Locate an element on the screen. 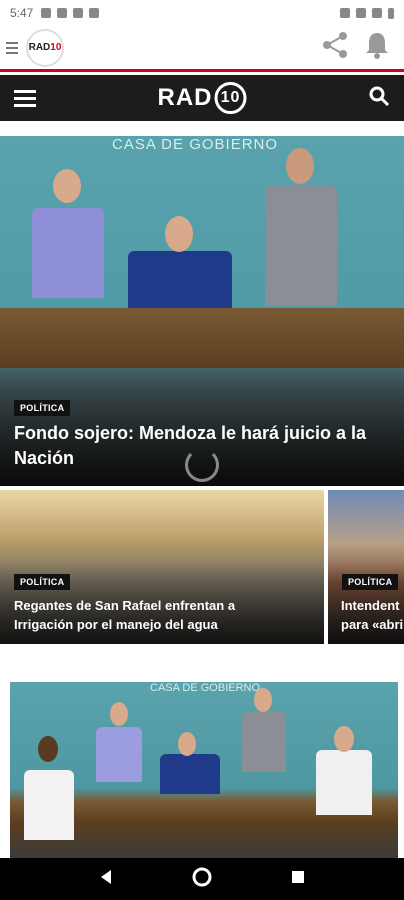  article-card: POLÍTICA Intendent para «abri is located at coordinates (366, 567).